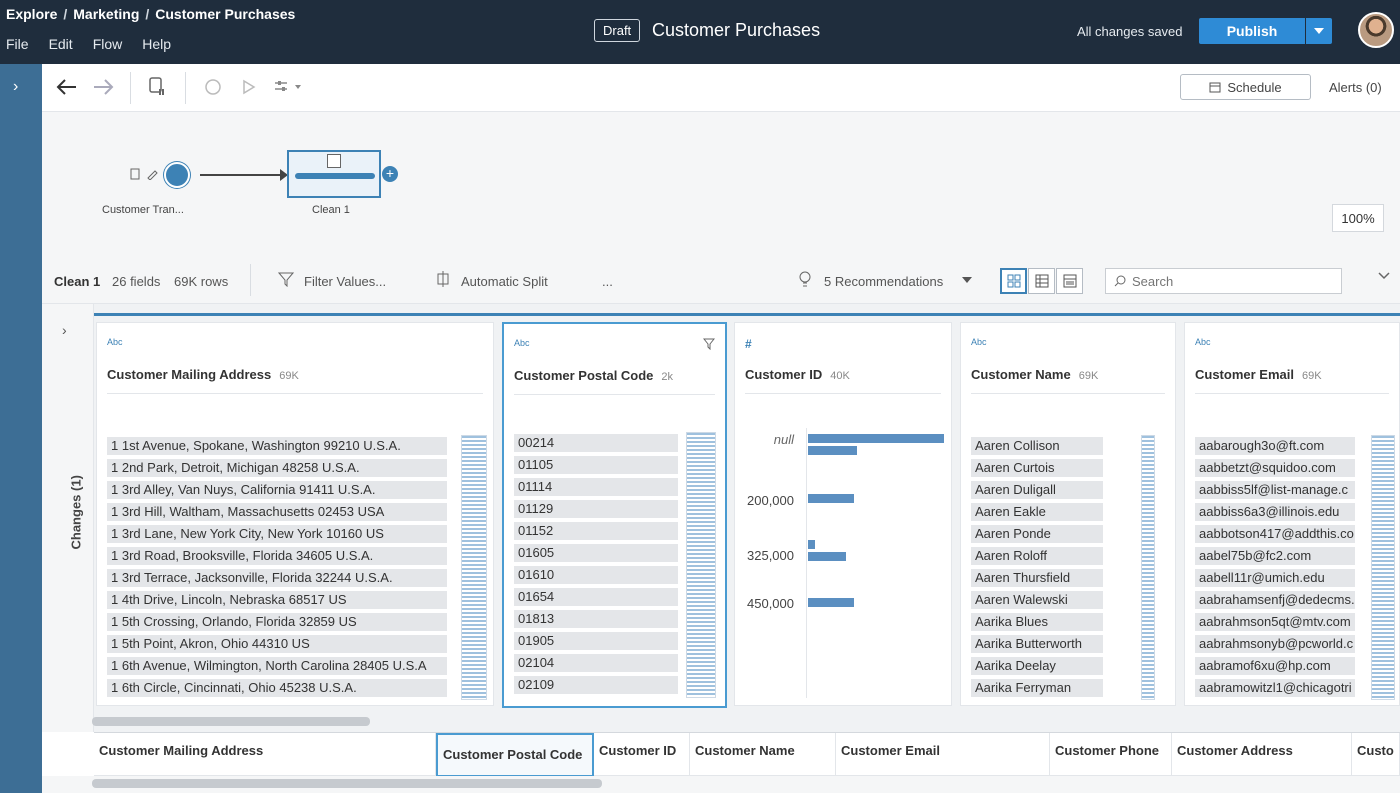 Image resolution: width=1400 pixels, height=793 pixels. What do you see at coordinates (1037, 688) in the screenshot?
I see `value-item: Aarika Ferryman` at bounding box center [1037, 688].